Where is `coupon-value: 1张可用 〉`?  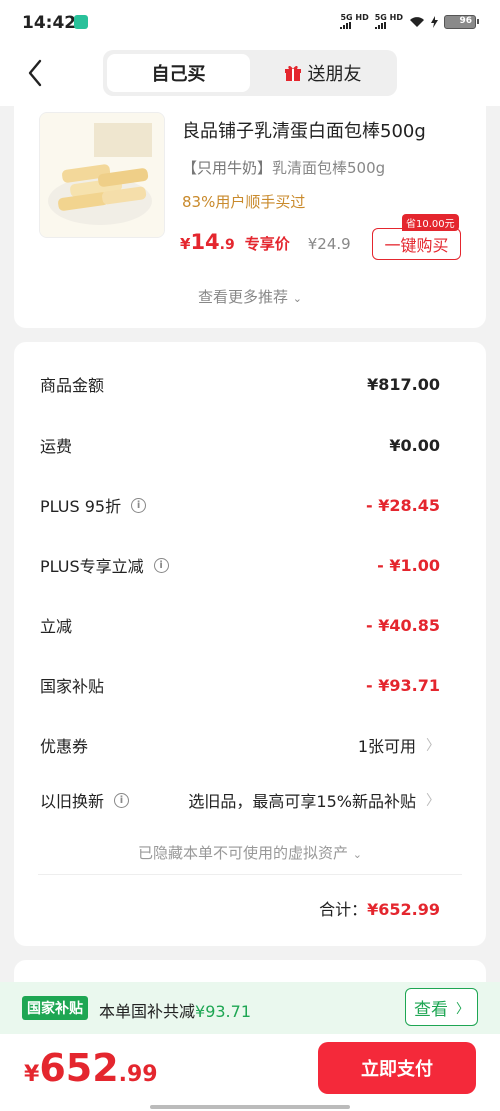
coupon-value: 1张可用 〉 is located at coordinates (399, 745).